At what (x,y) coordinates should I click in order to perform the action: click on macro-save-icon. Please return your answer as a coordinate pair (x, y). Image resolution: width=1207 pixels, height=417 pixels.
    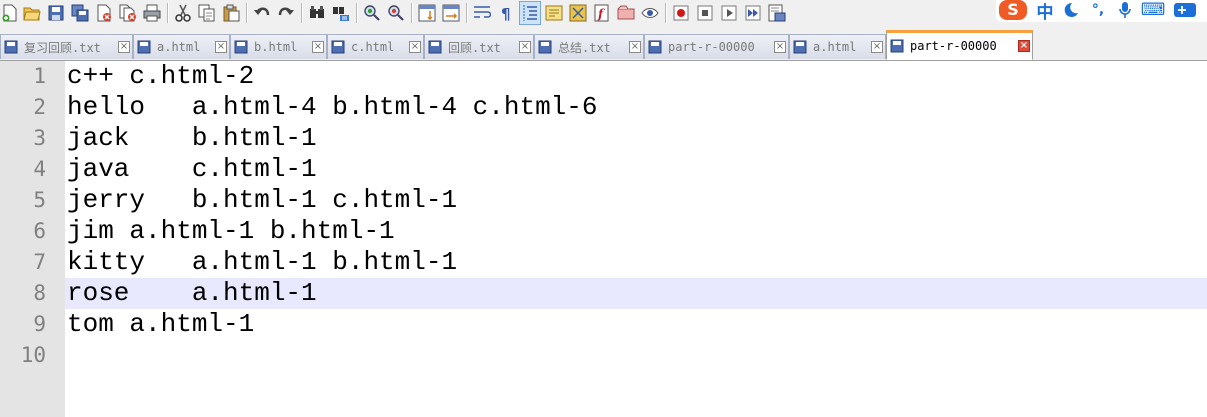
    Looking at the image, I should click on (777, 13).